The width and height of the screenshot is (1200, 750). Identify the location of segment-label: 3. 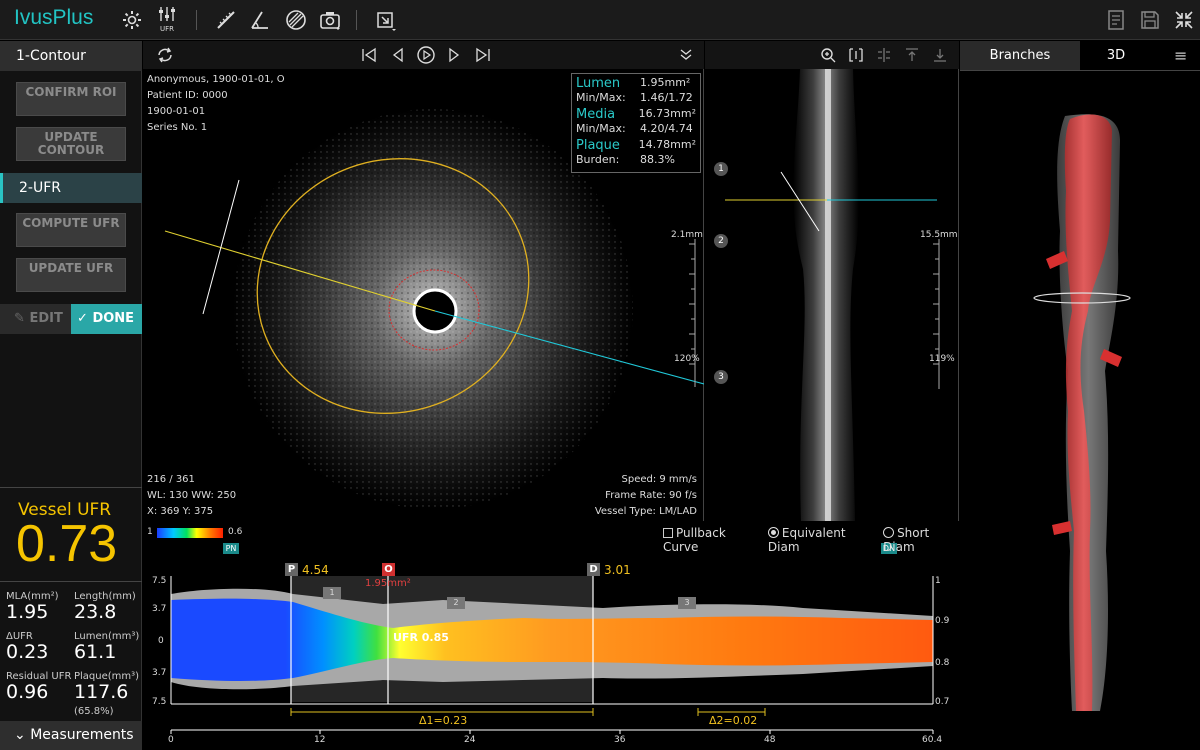
(687, 603).